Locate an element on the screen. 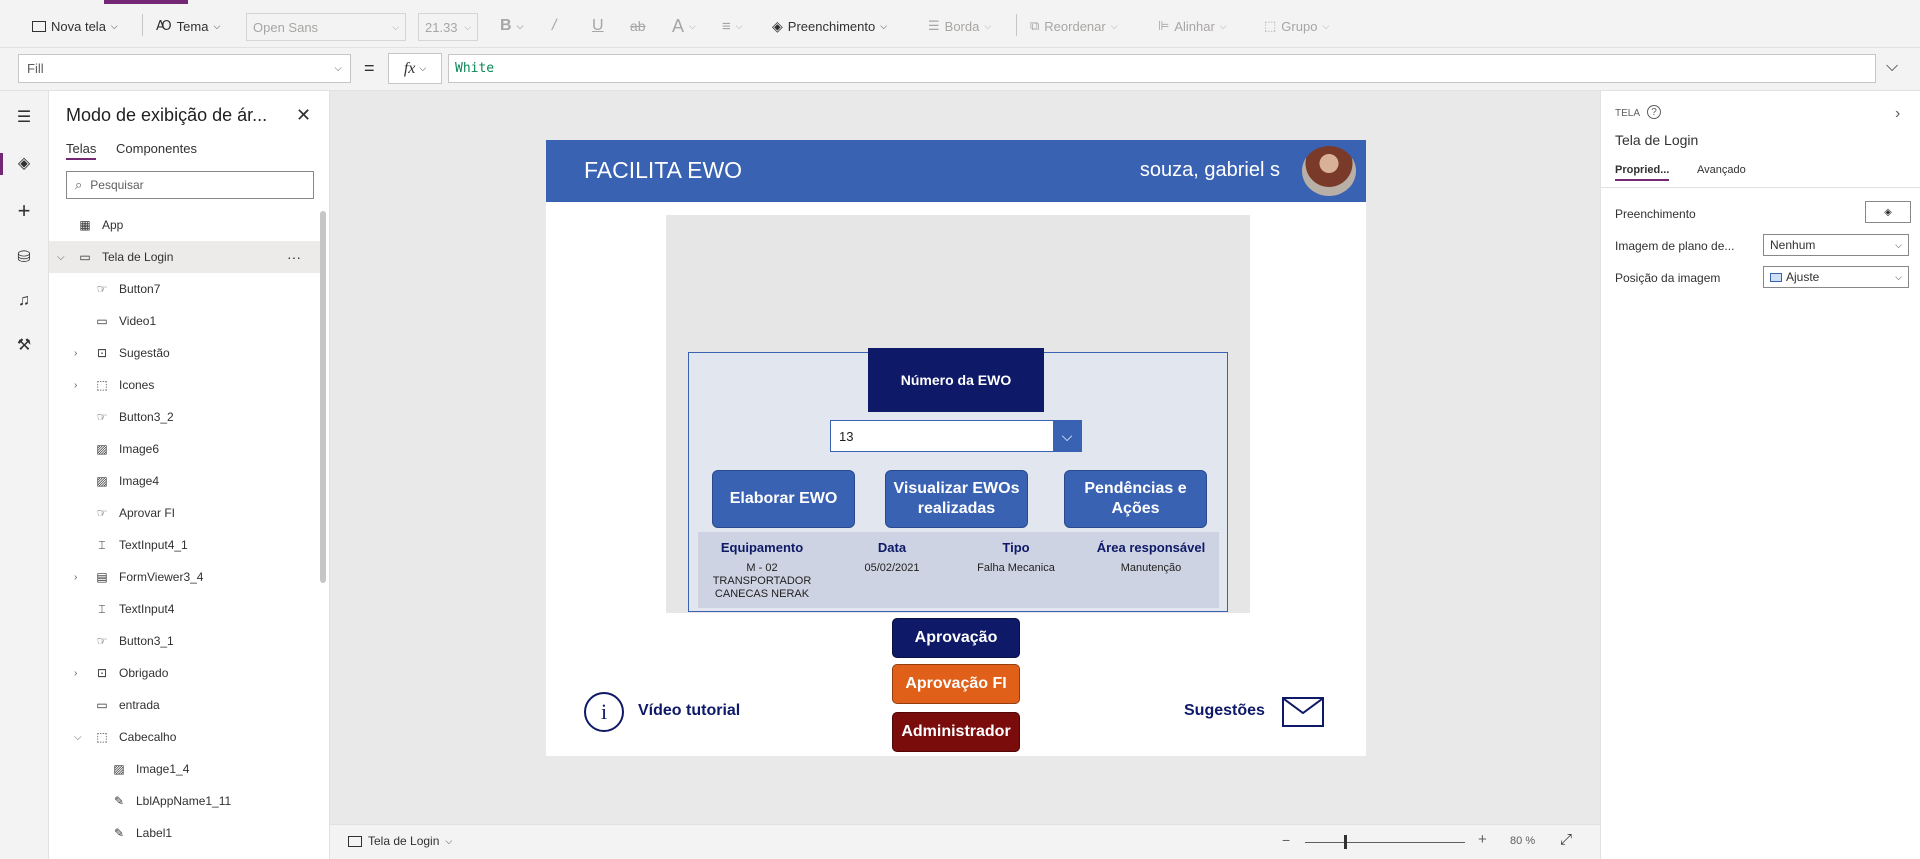 The height and width of the screenshot is (859, 1920). search-placeholder: Pesquisar is located at coordinates (117, 185).